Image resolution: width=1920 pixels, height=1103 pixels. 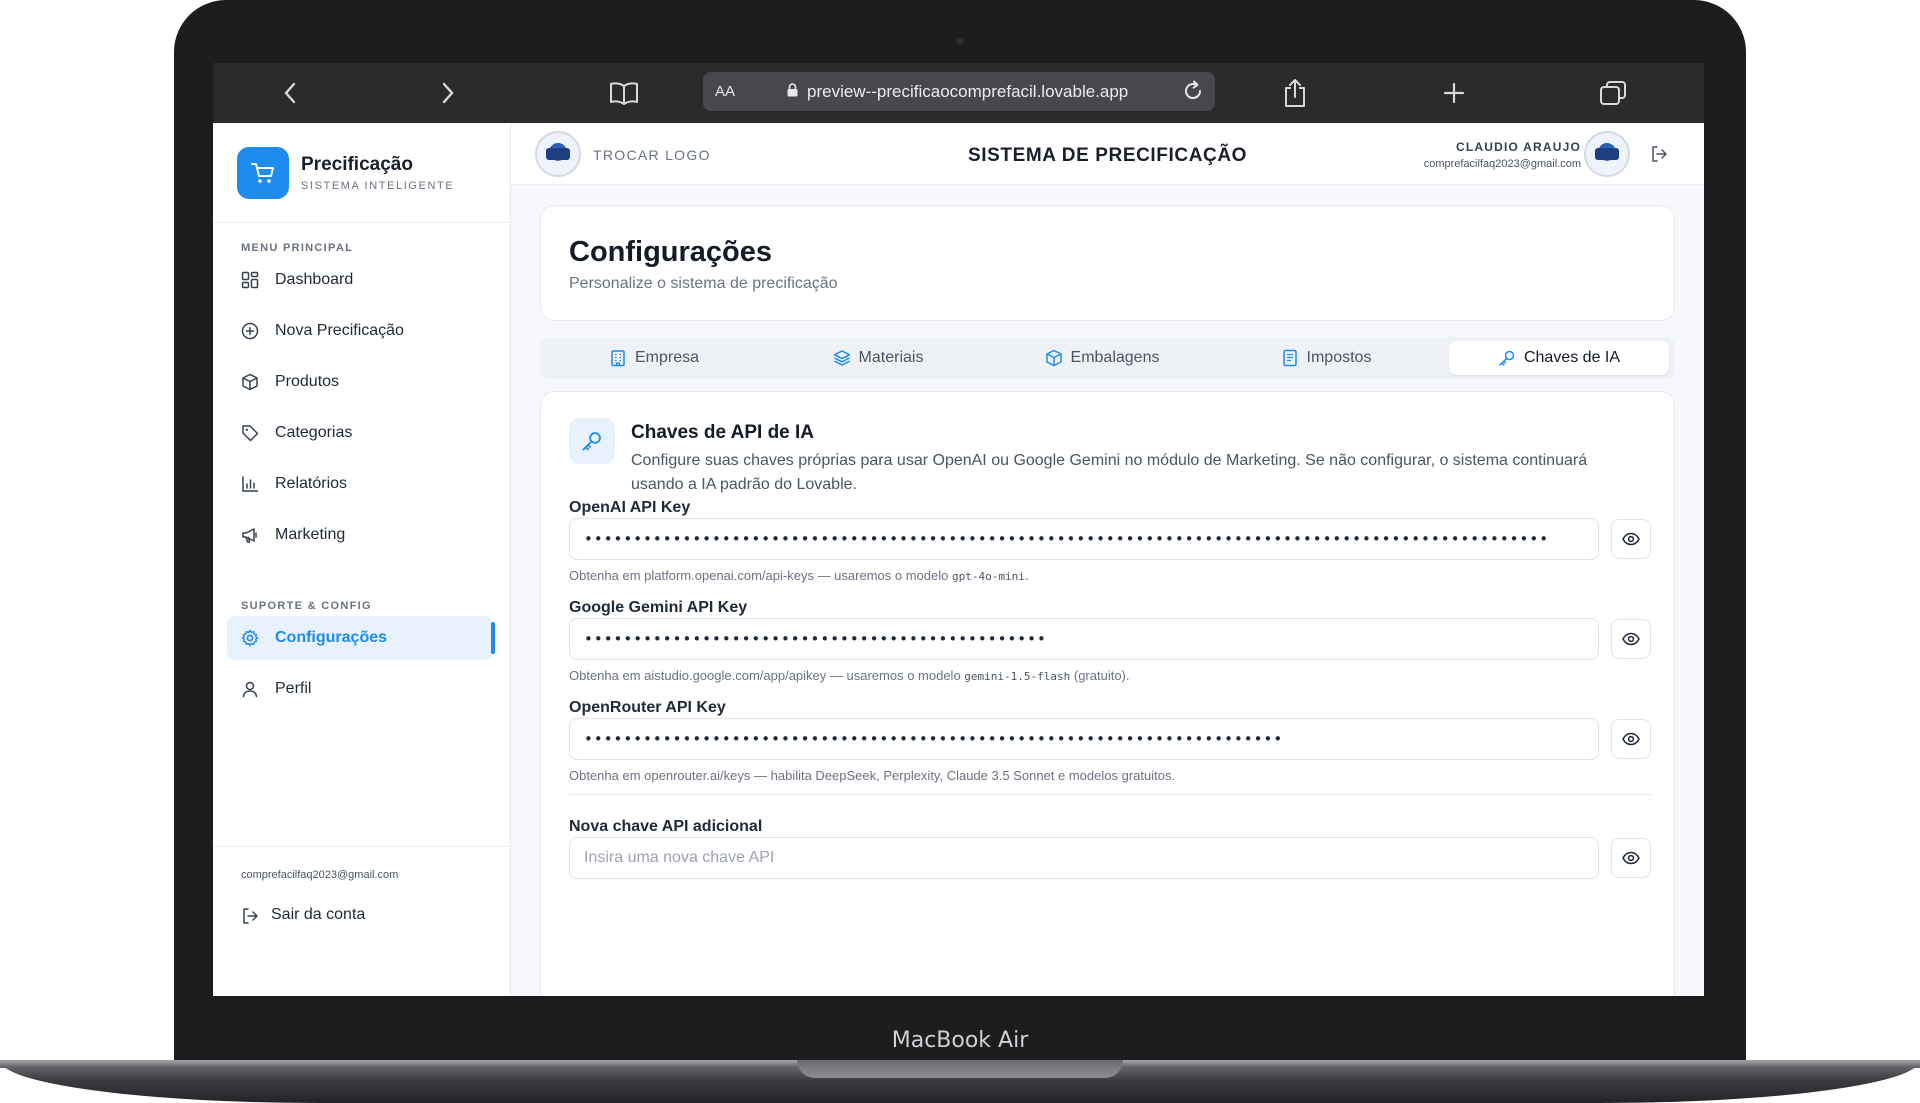 What do you see at coordinates (841, 358) in the screenshot?
I see `layers-icon` at bounding box center [841, 358].